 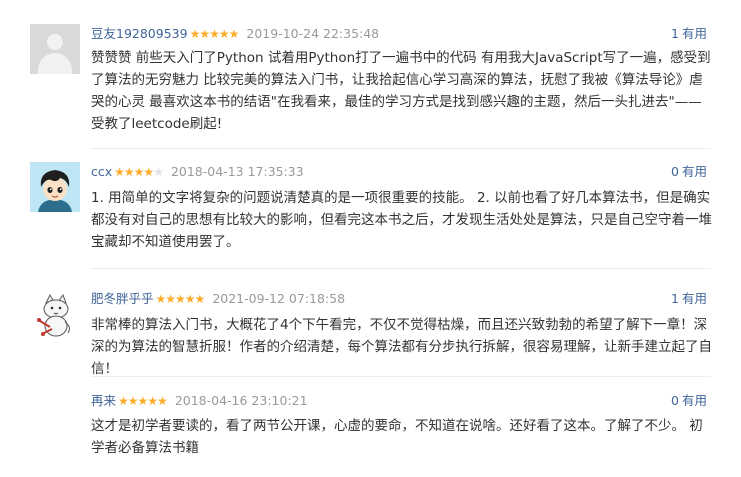 I want to click on review-meta: 再来 ★★★★★ 2018-04-16 23:10:21, so click(x=199, y=401).